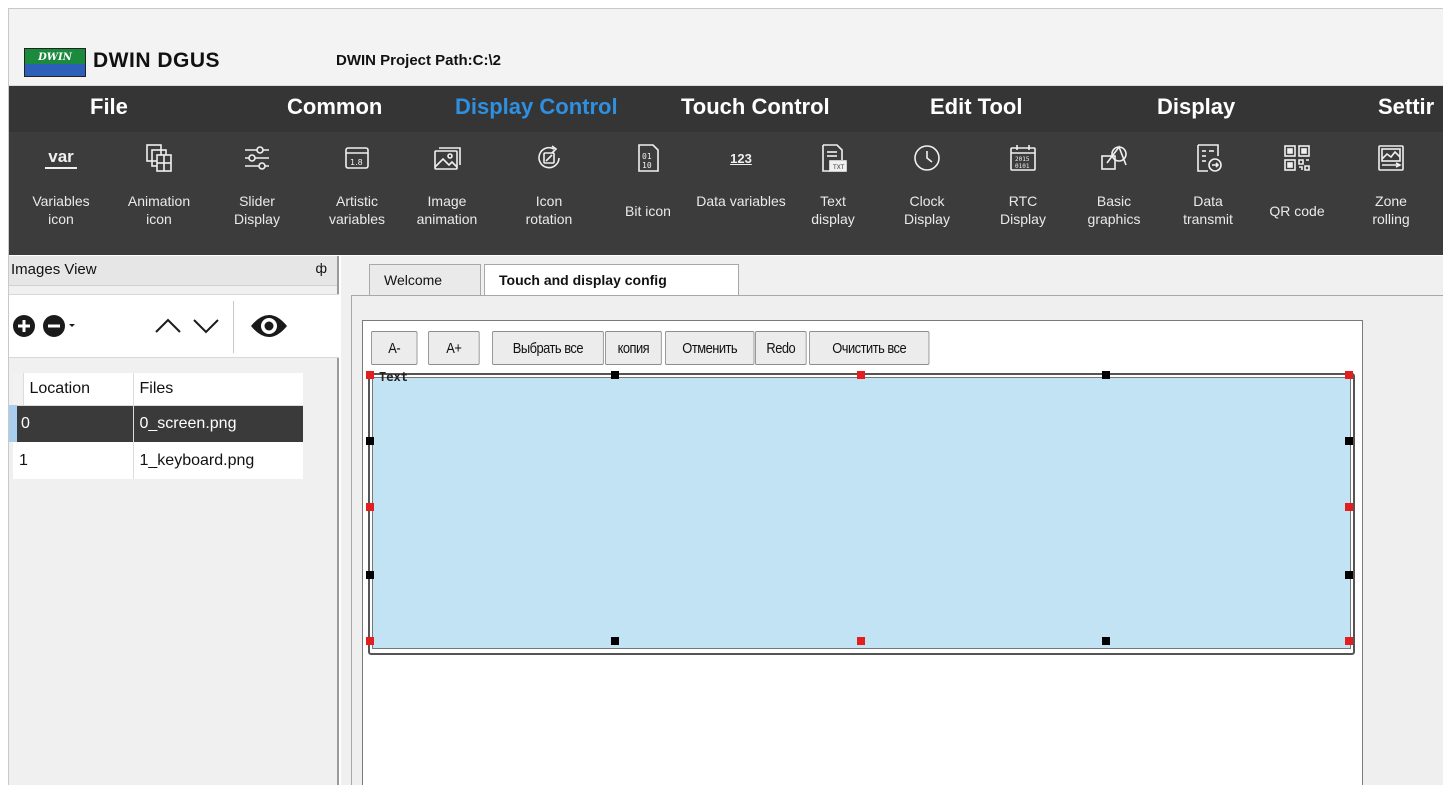 Image resolution: width=1443 pixels, height=785 pixels. I want to click on icon-rotation-icon, so click(549, 158).